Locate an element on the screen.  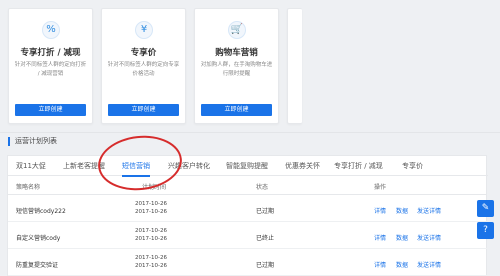
row-name: 防重复提交验证 is located at coordinates (37, 265).